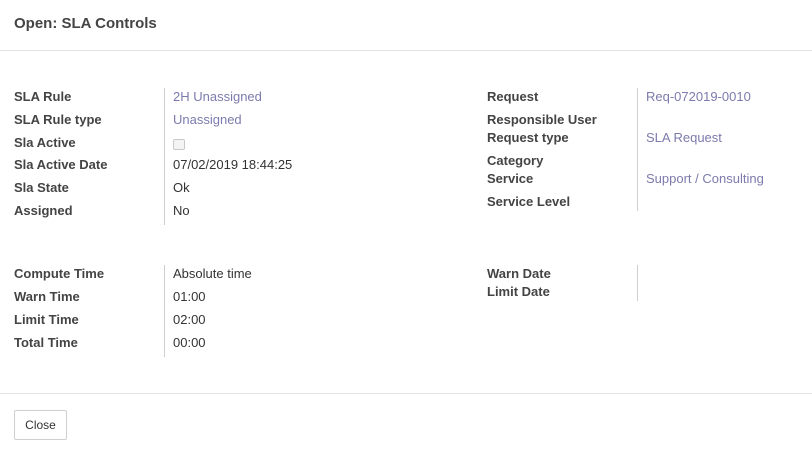 This screenshot has height=456, width=812. Describe the element at coordinates (46, 342) in the screenshot. I see `total-time-label: Total Time` at that location.